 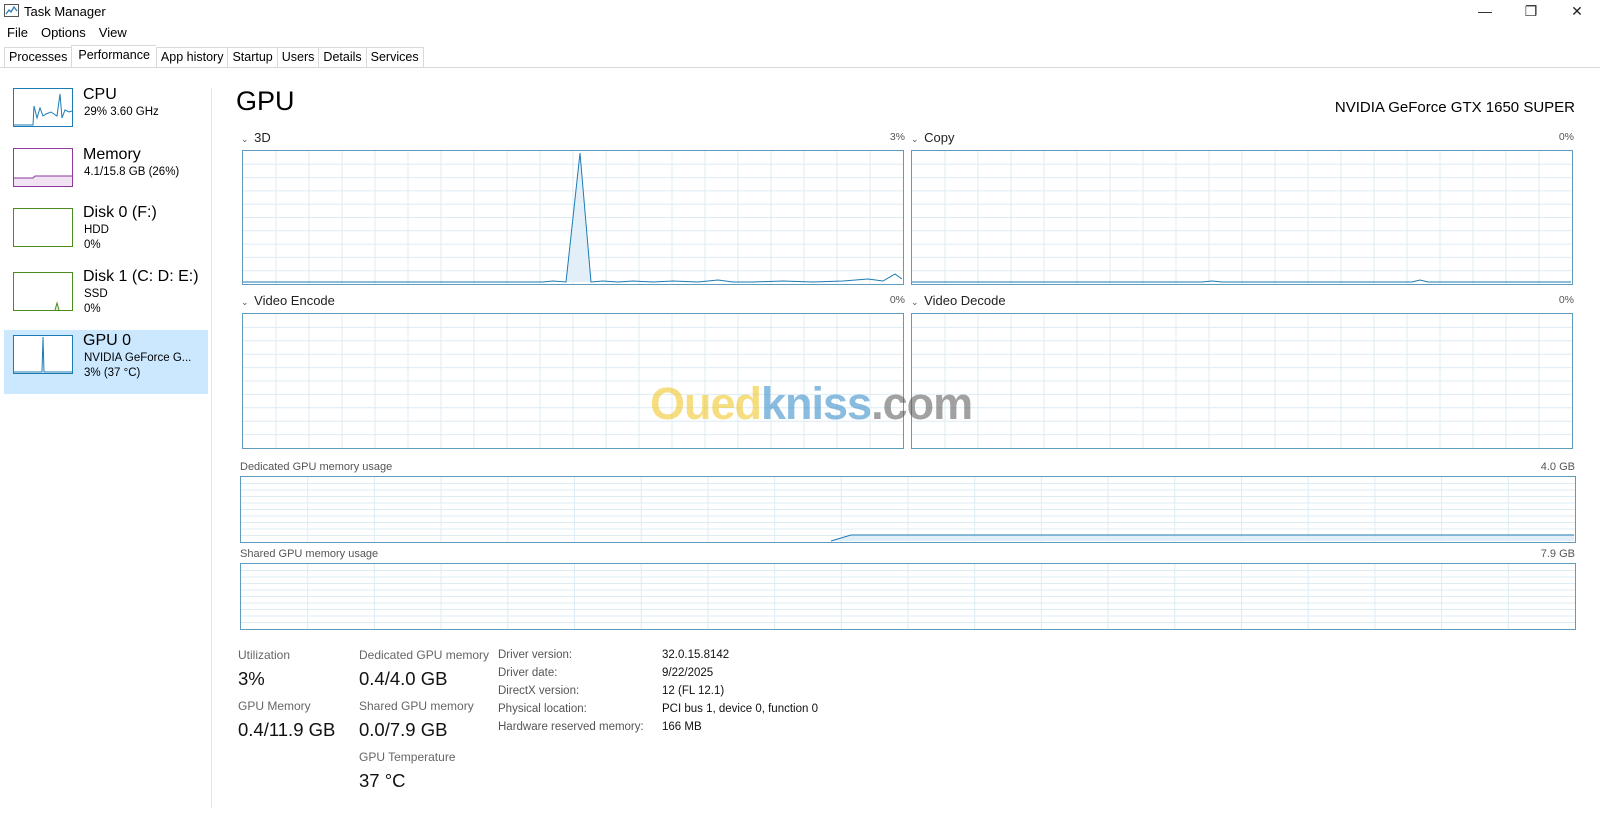 I want to click on shared-memory-label: Shared GPU memory usage, so click(x=309, y=554).